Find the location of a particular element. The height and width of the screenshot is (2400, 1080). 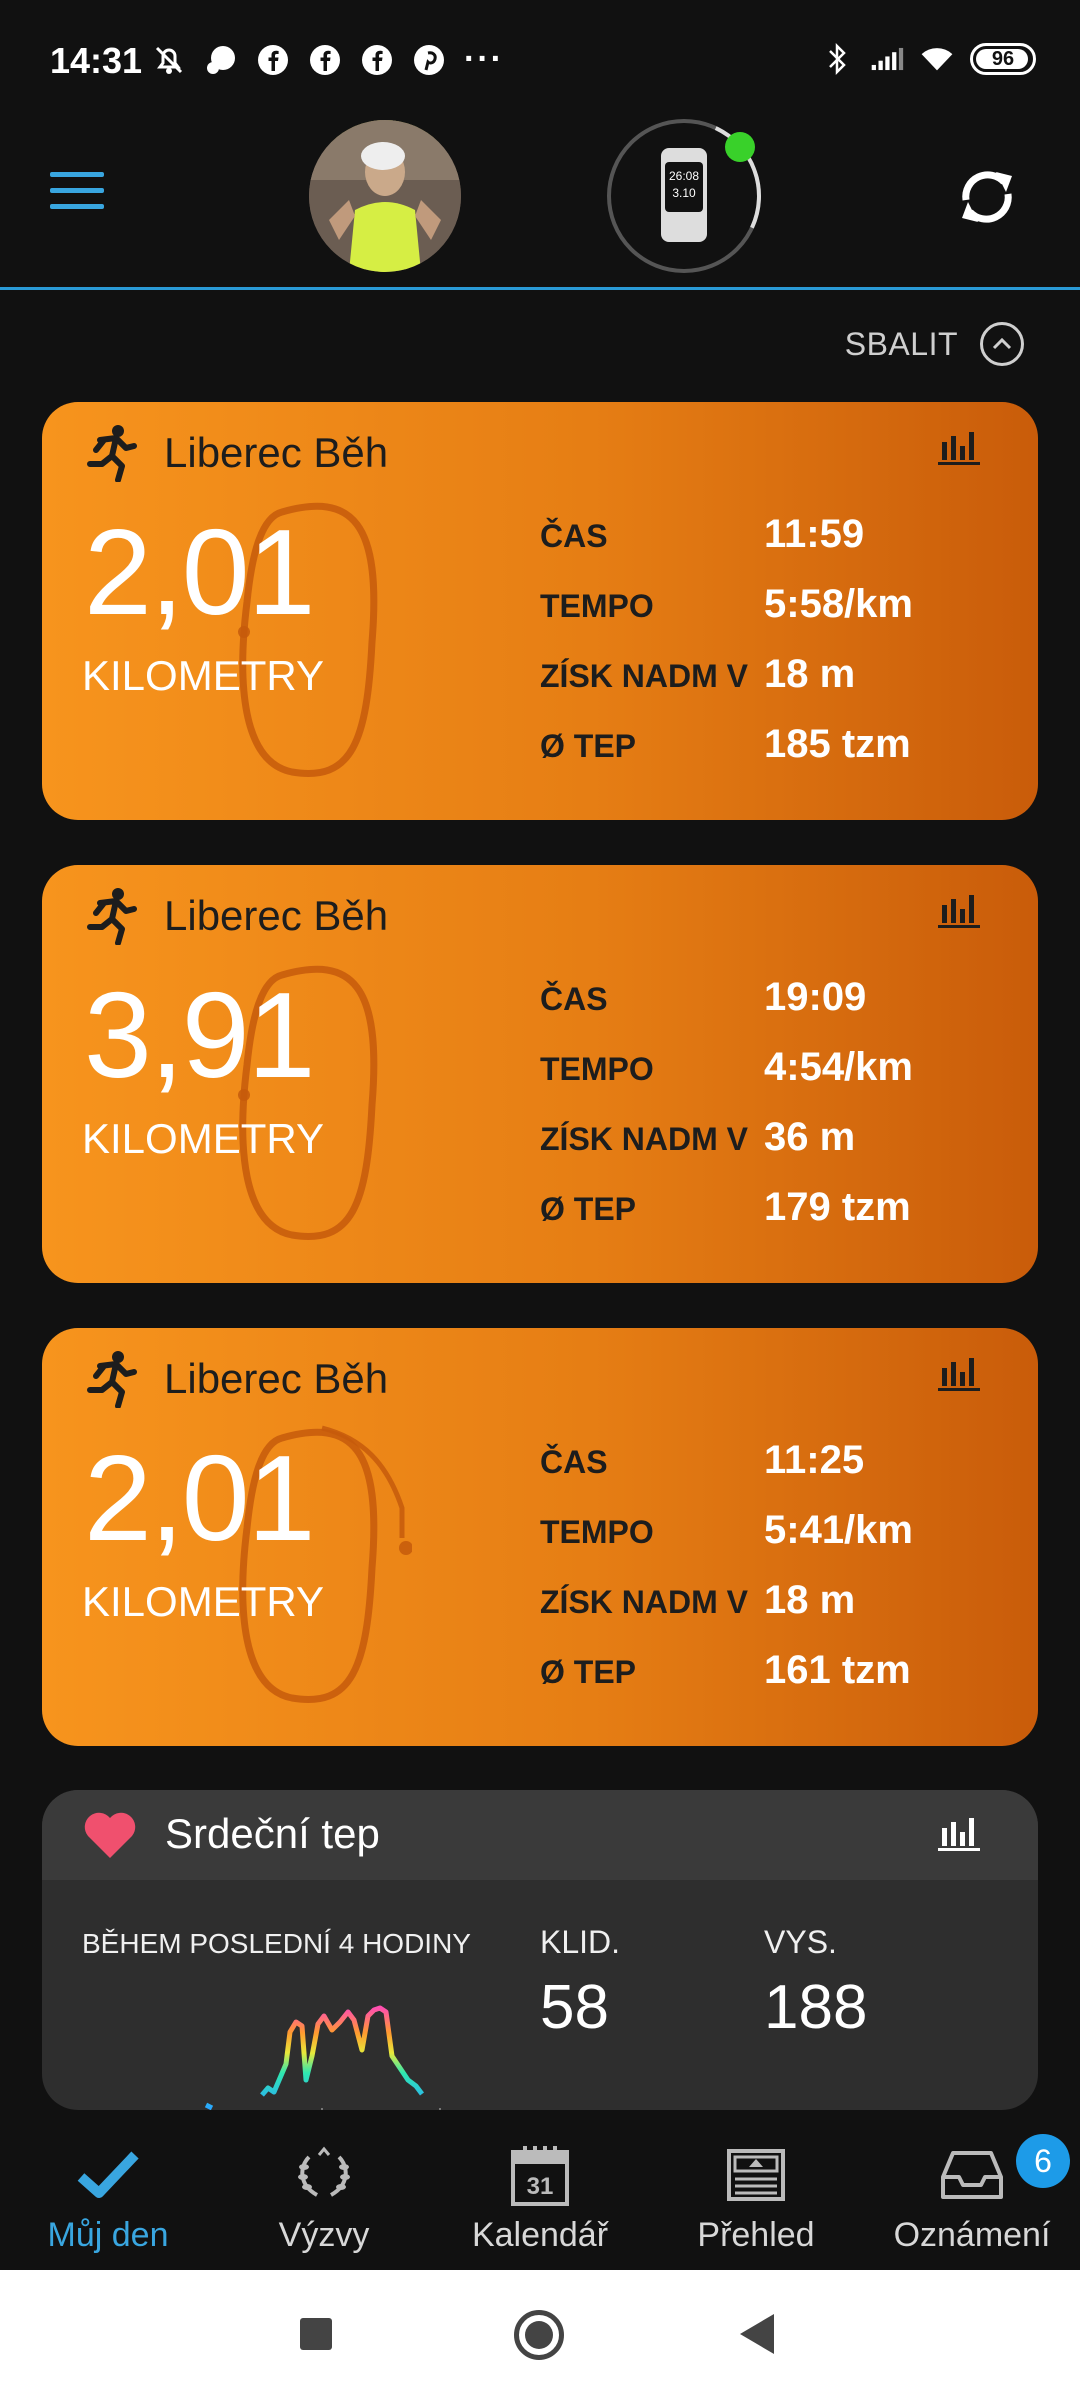

chevron-up-icon is located at coordinates (1002, 344).